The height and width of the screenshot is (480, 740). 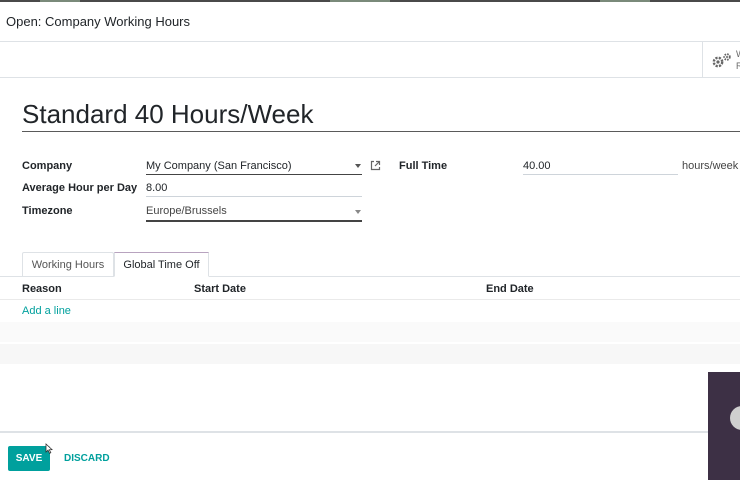 What do you see at coordinates (600, 167) in the screenshot?
I see `full-time-input: 40.00` at bounding box center [600, 167].